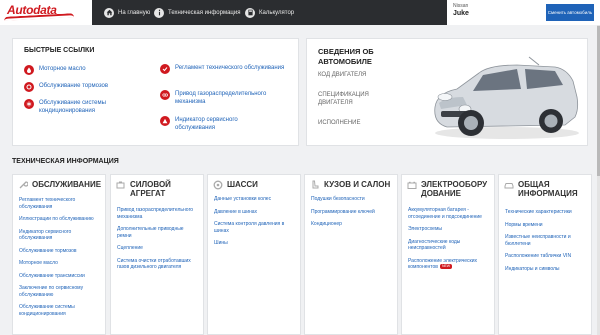  Describe the element at coordinates (342, 75) in the screenshot. I see `engine-code-link: КОД ДВИГАТЕЛЯ` at that location.